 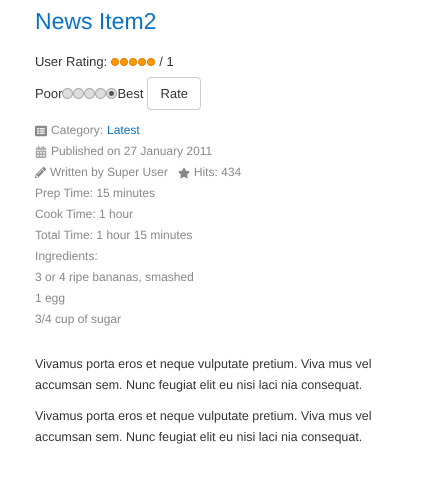 What do you see at coordinates (78, 319) in the screenshot?
I see `detail-line: 3/4 cup of sugar` at bounding box center [78, 319].